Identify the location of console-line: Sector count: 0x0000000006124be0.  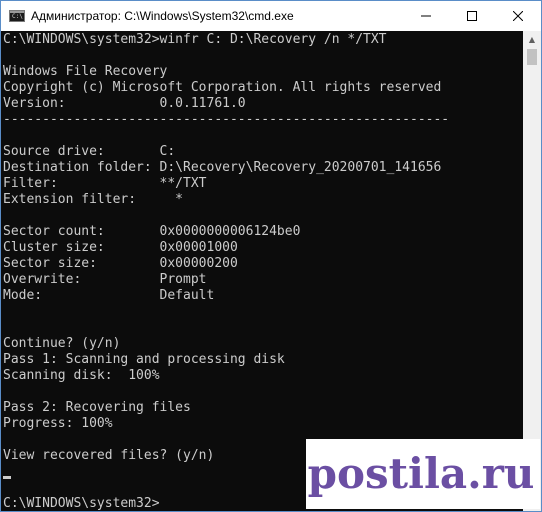
(152, 231).